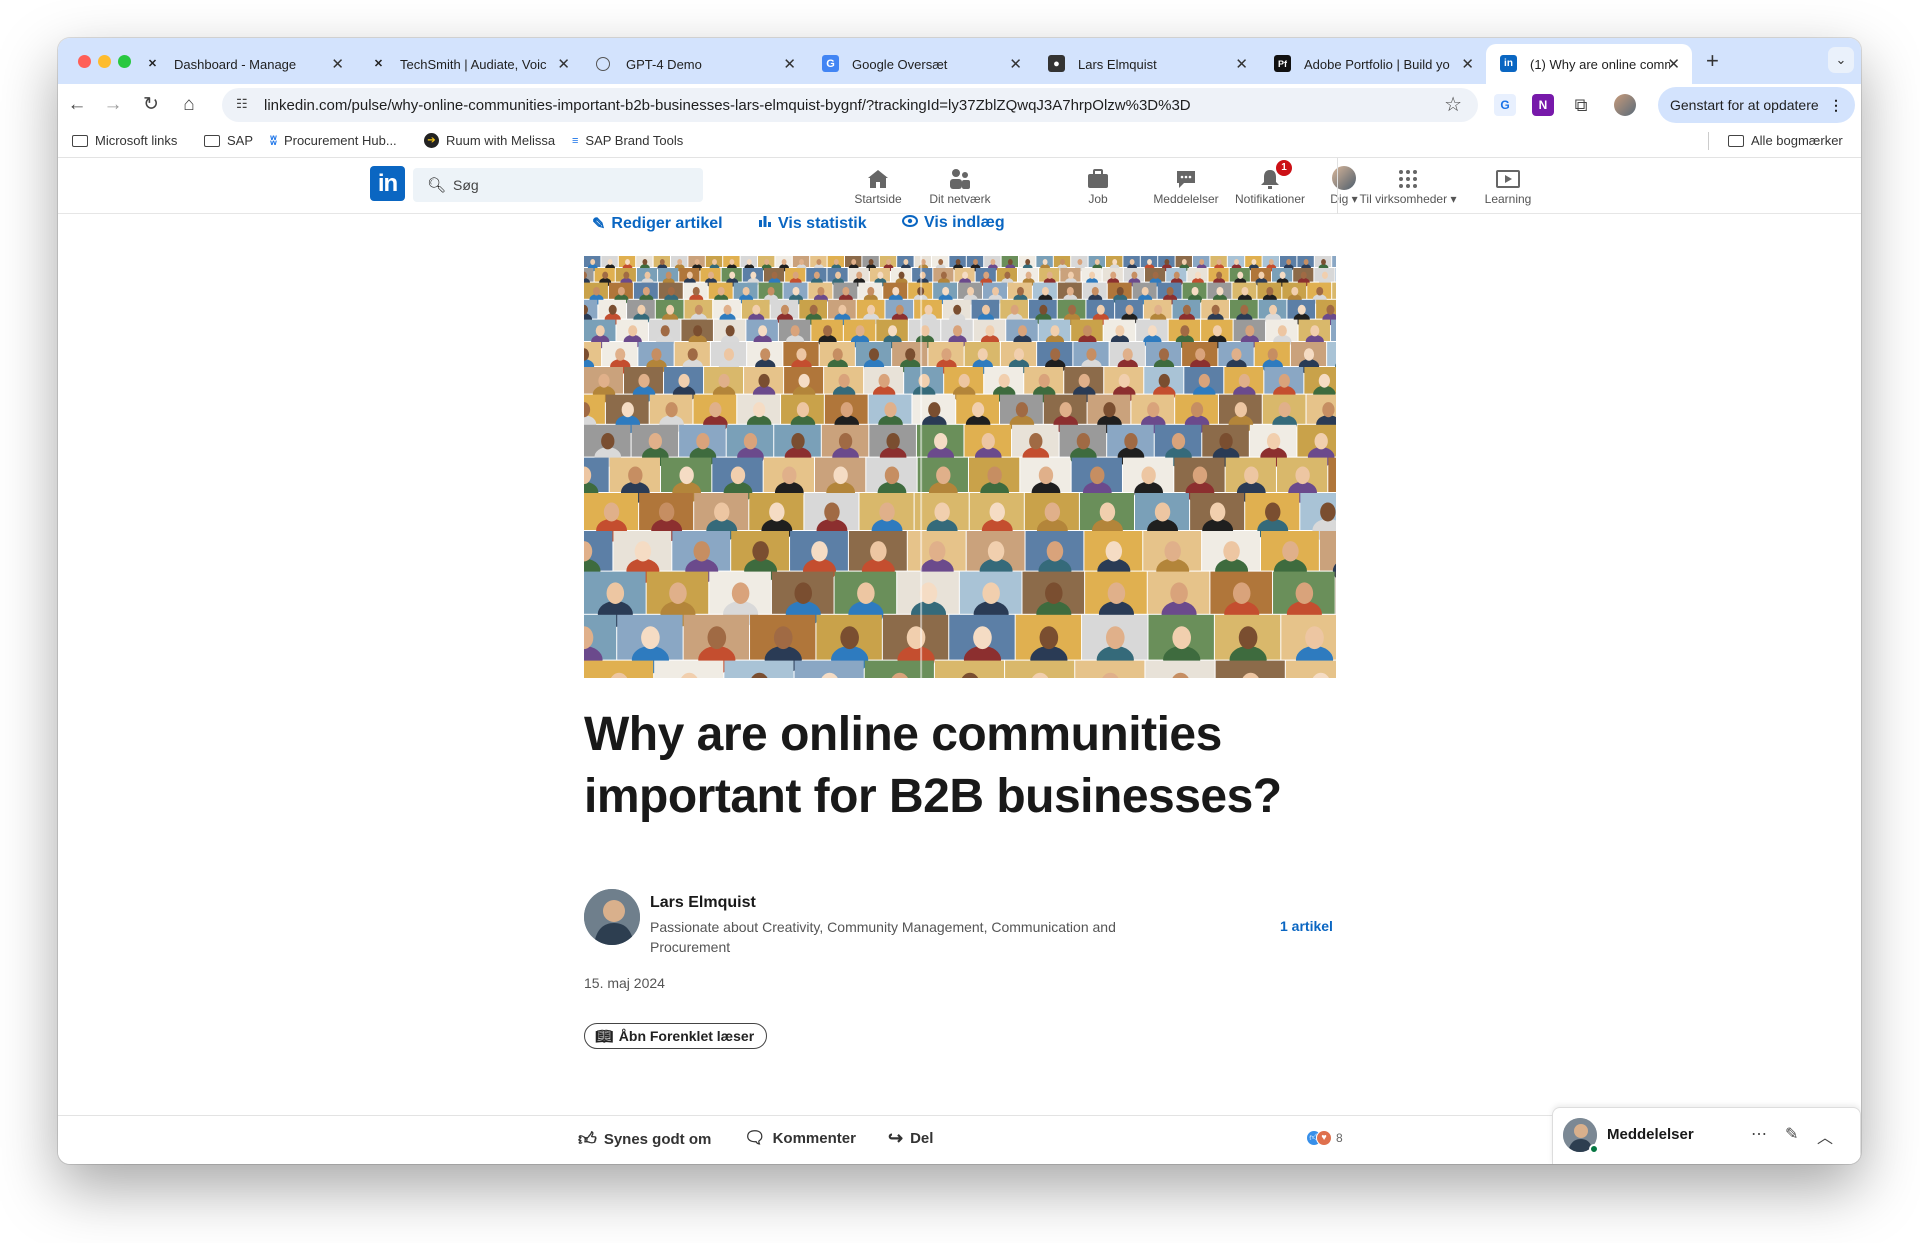 The width and height of the screenshot is (1920, 1243). Describe the element at coordinates (1625, 105) in the screenshot. I see `profile-avatar-icon` at that location.